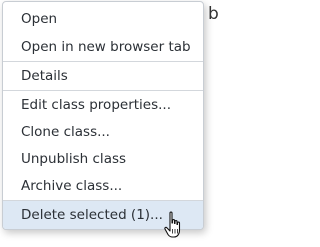  Describe the element at coordinates (103, 76) in the screenshot. I see `menu-item-details: Details` at that location.